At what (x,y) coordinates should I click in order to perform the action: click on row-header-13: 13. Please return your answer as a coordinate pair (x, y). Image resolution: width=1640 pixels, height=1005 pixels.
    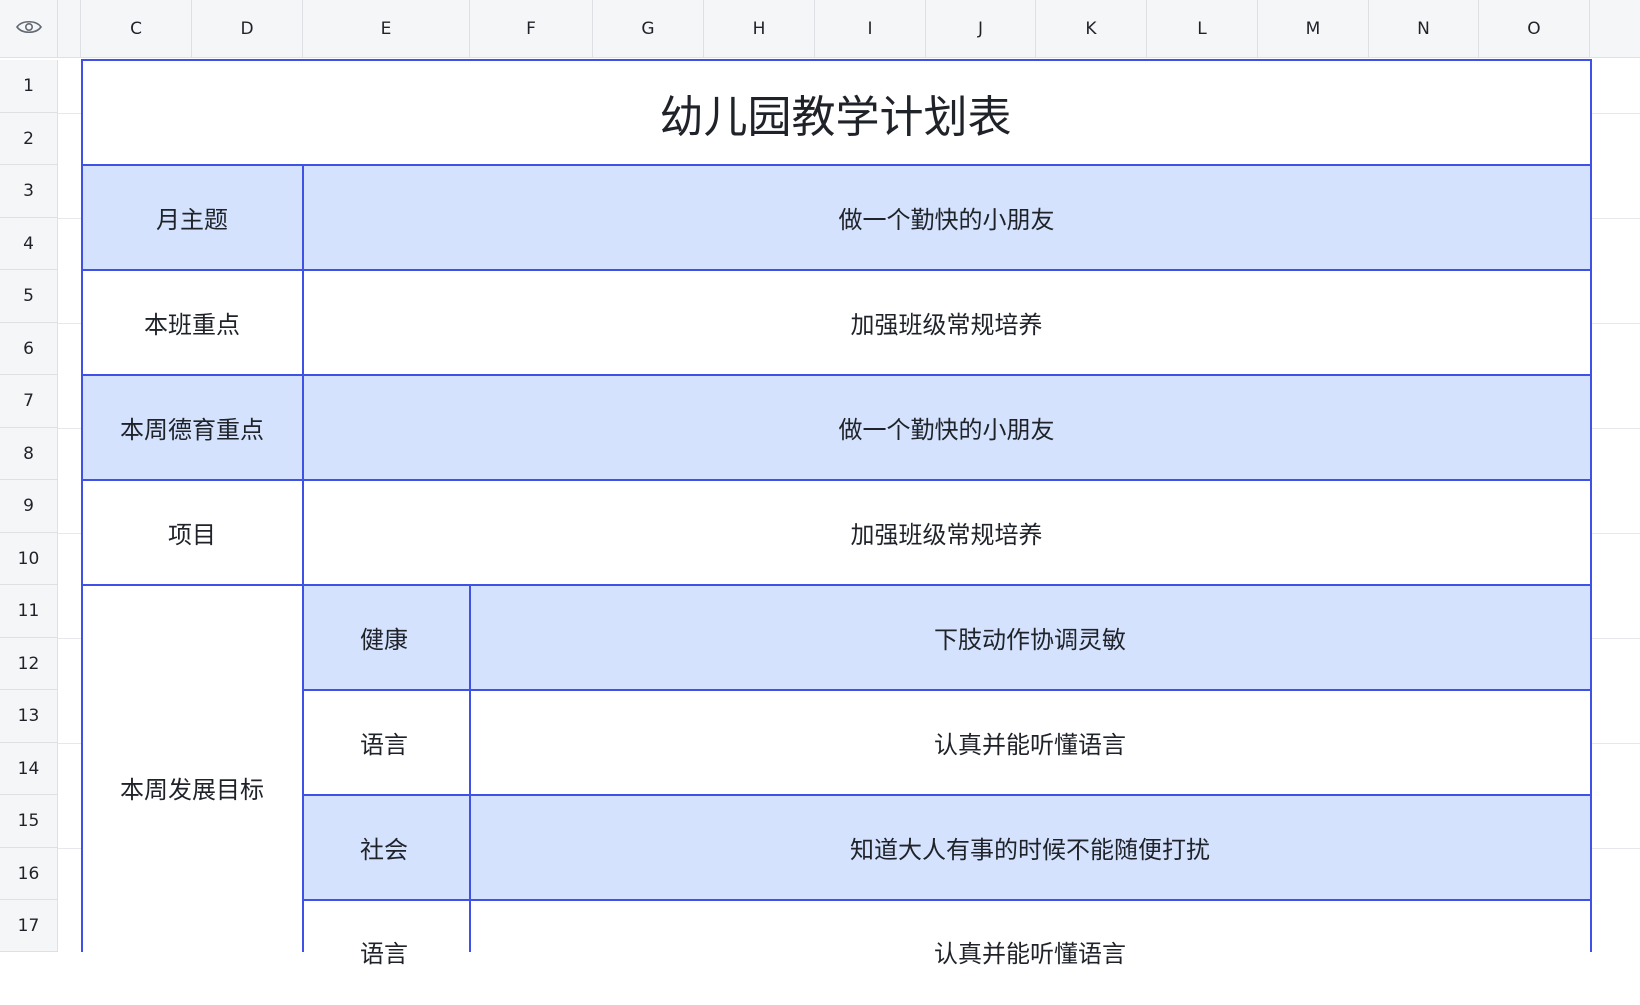
    Looking at the image, I should click on (29, 716).